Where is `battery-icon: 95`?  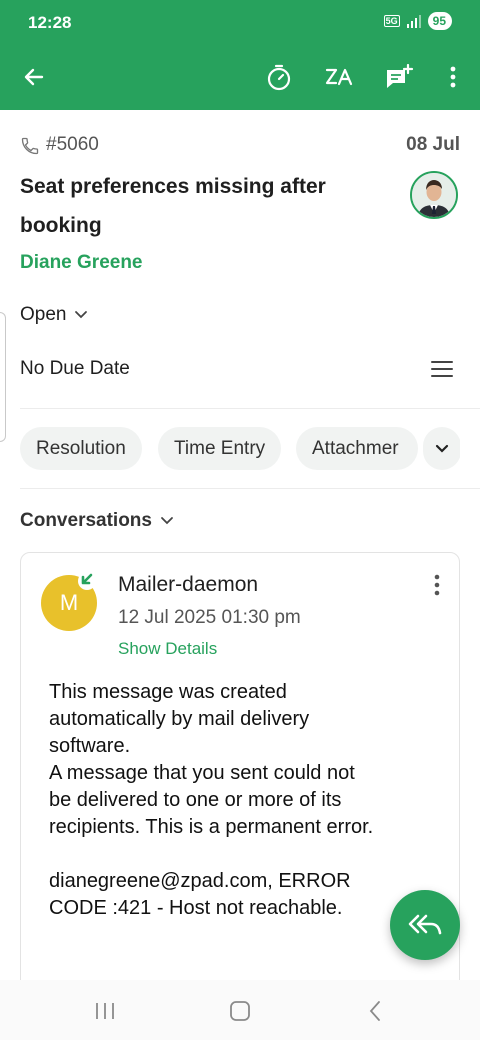 battery-icon: 95 is located at coordinates (439, 21).